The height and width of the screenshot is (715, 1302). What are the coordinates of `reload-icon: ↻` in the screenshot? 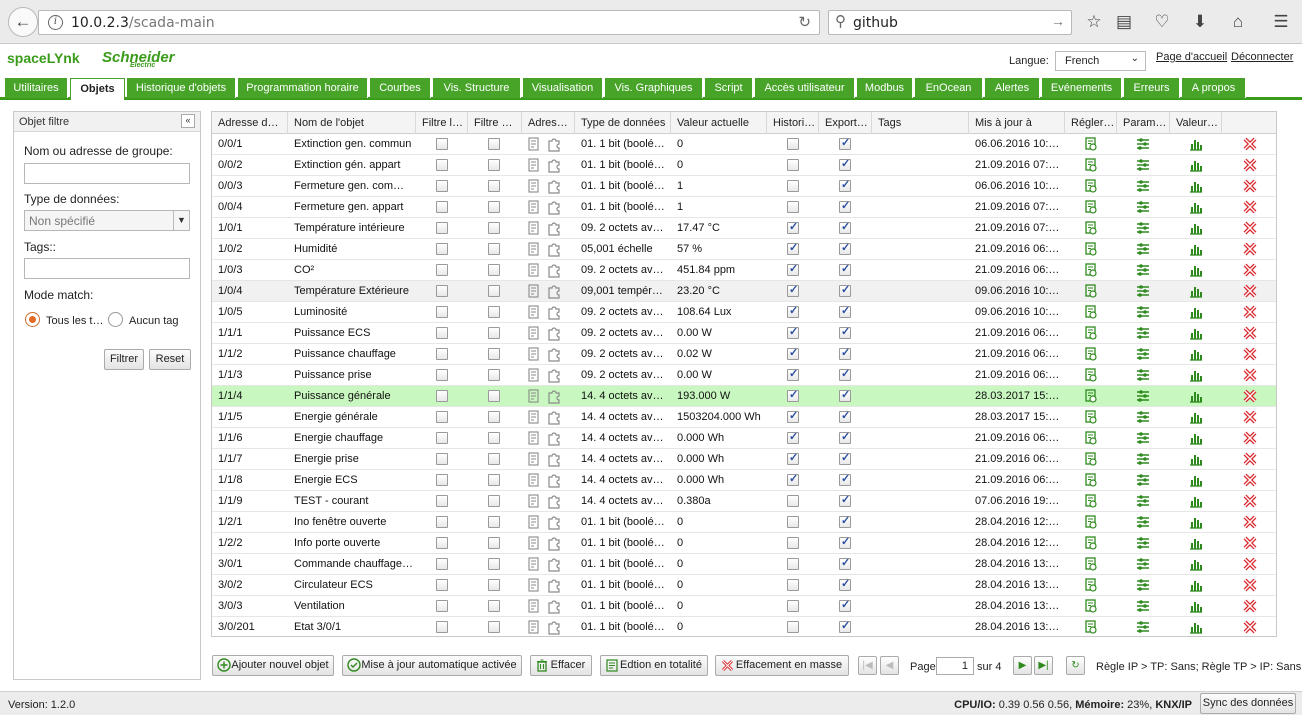 It's located at (804, 22).